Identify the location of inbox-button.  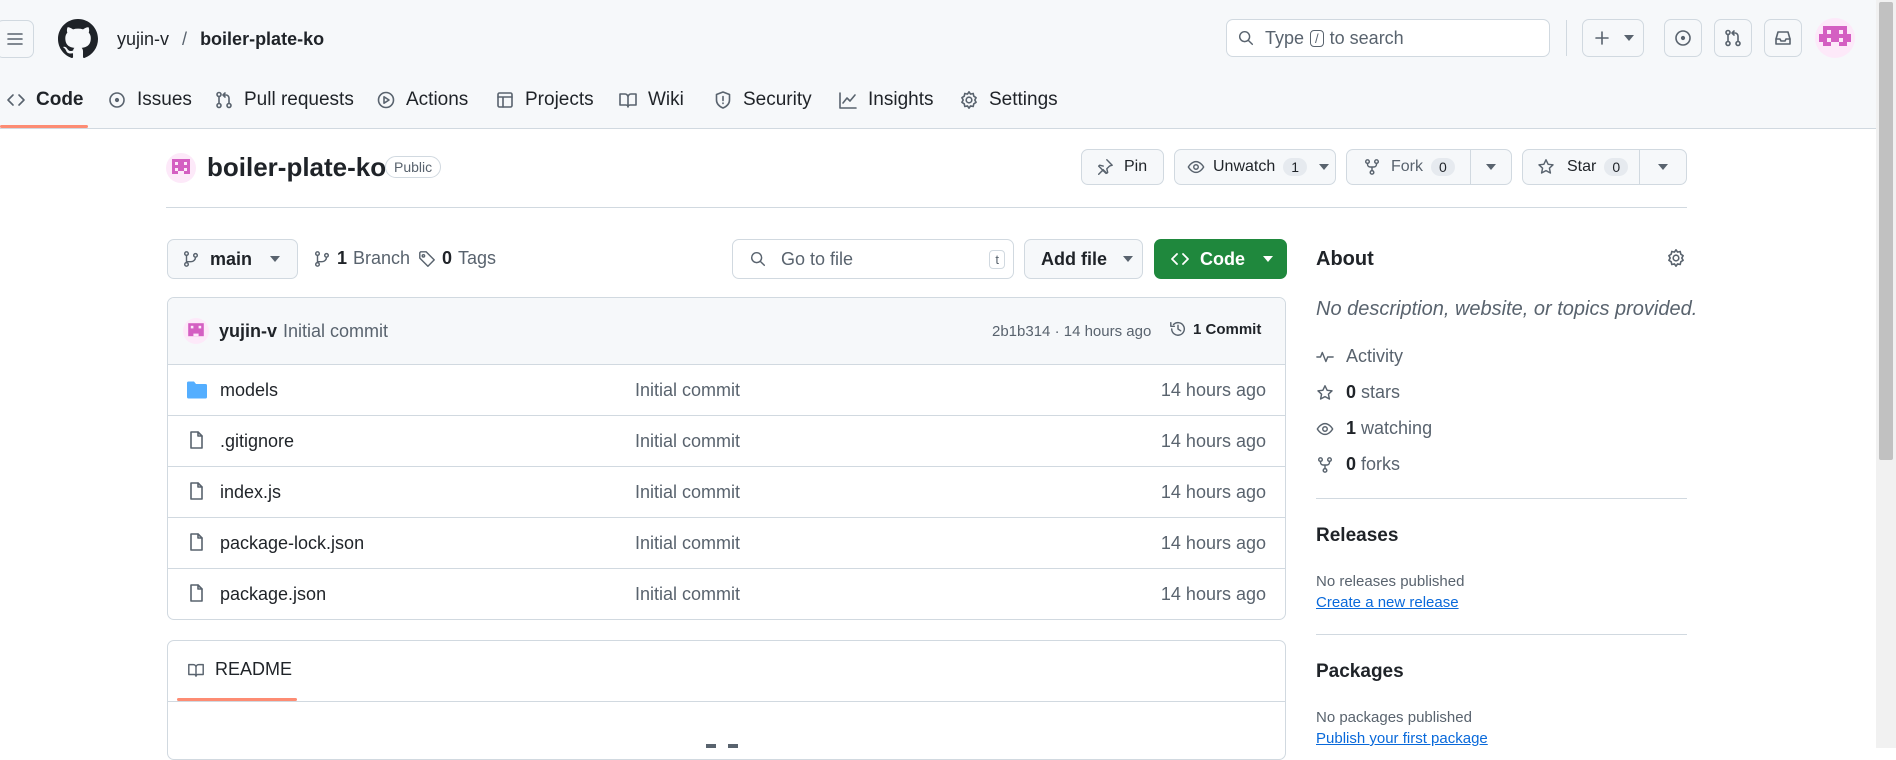
(1783, 38).